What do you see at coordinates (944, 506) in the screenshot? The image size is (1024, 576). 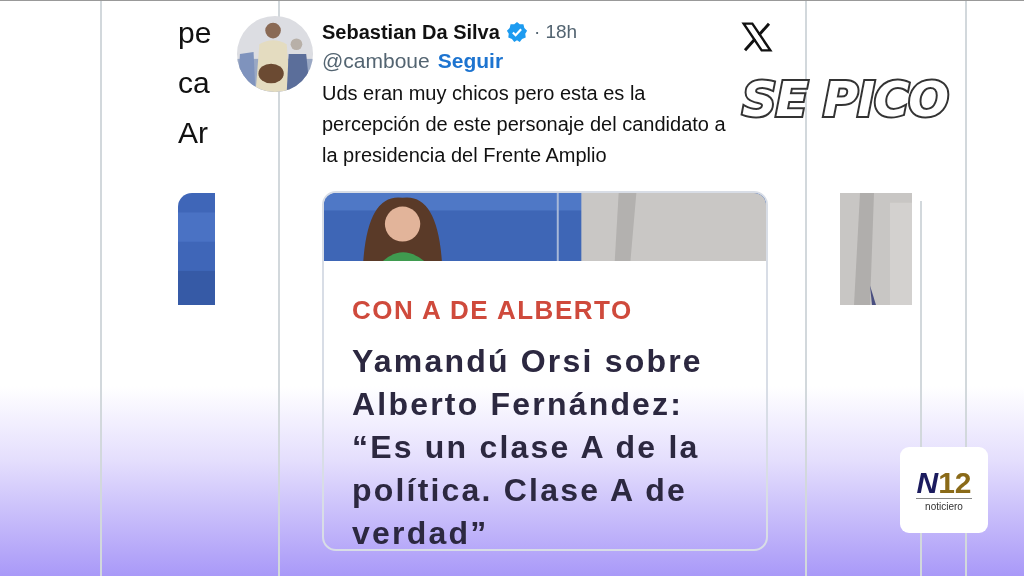 I see `logo-name: noticiero` at bounding box center [944, 506].